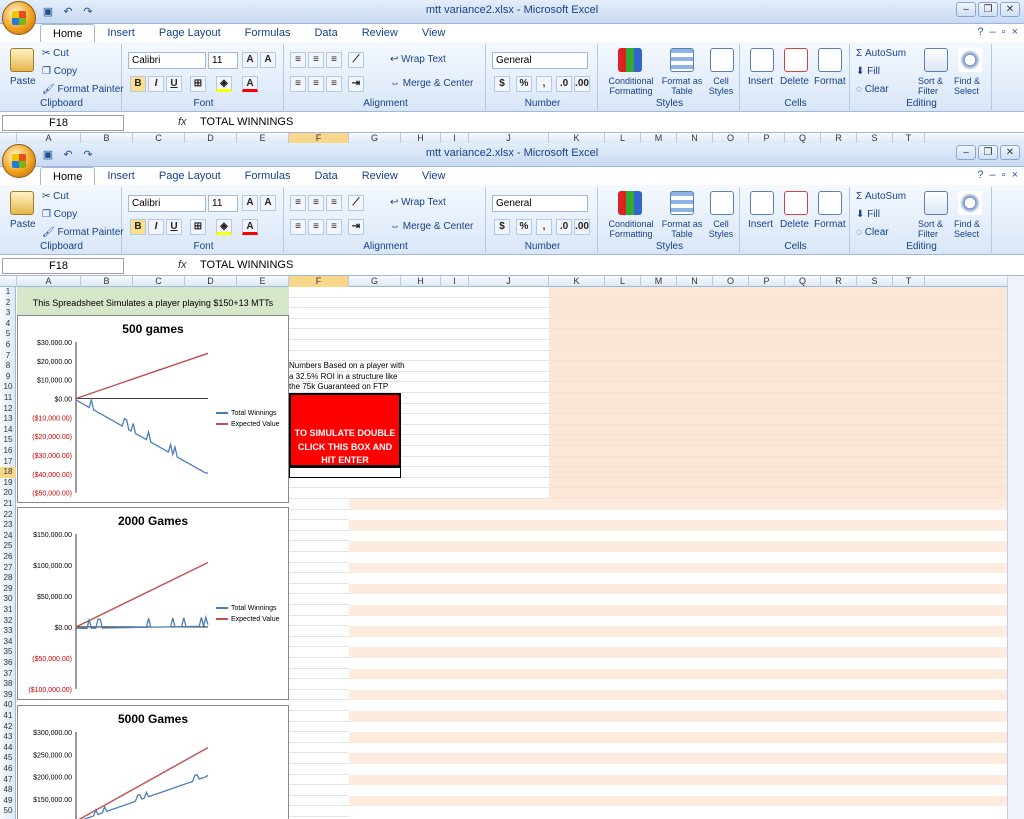 This screenshot has height=819, width=1024. Describe the element at coordinates (544, 84) in the screenshot. I see `comma-button: ,` at that location.